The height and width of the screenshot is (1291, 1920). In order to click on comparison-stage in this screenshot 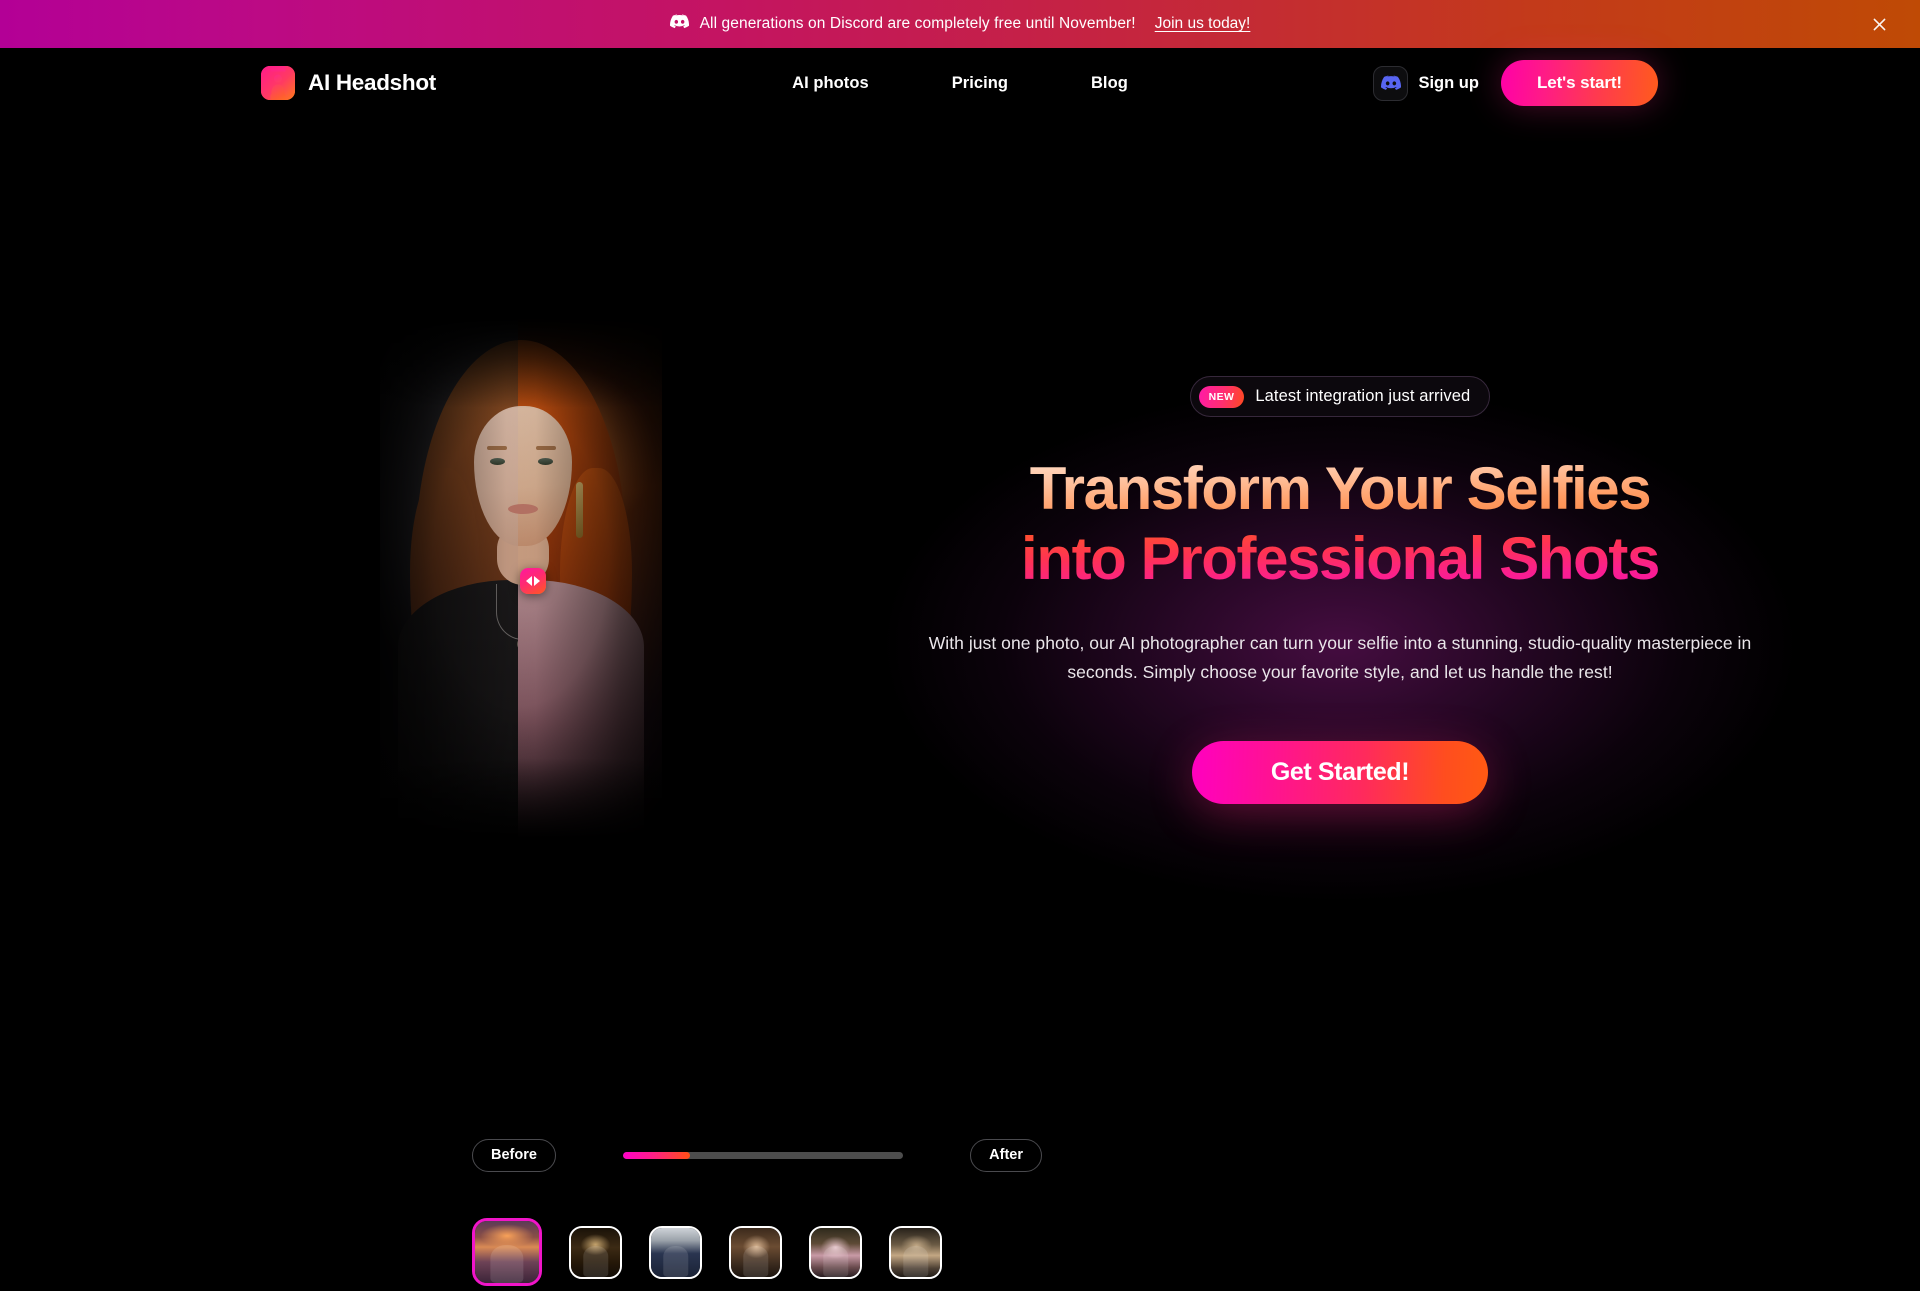, I will do `click(521, 578)`.